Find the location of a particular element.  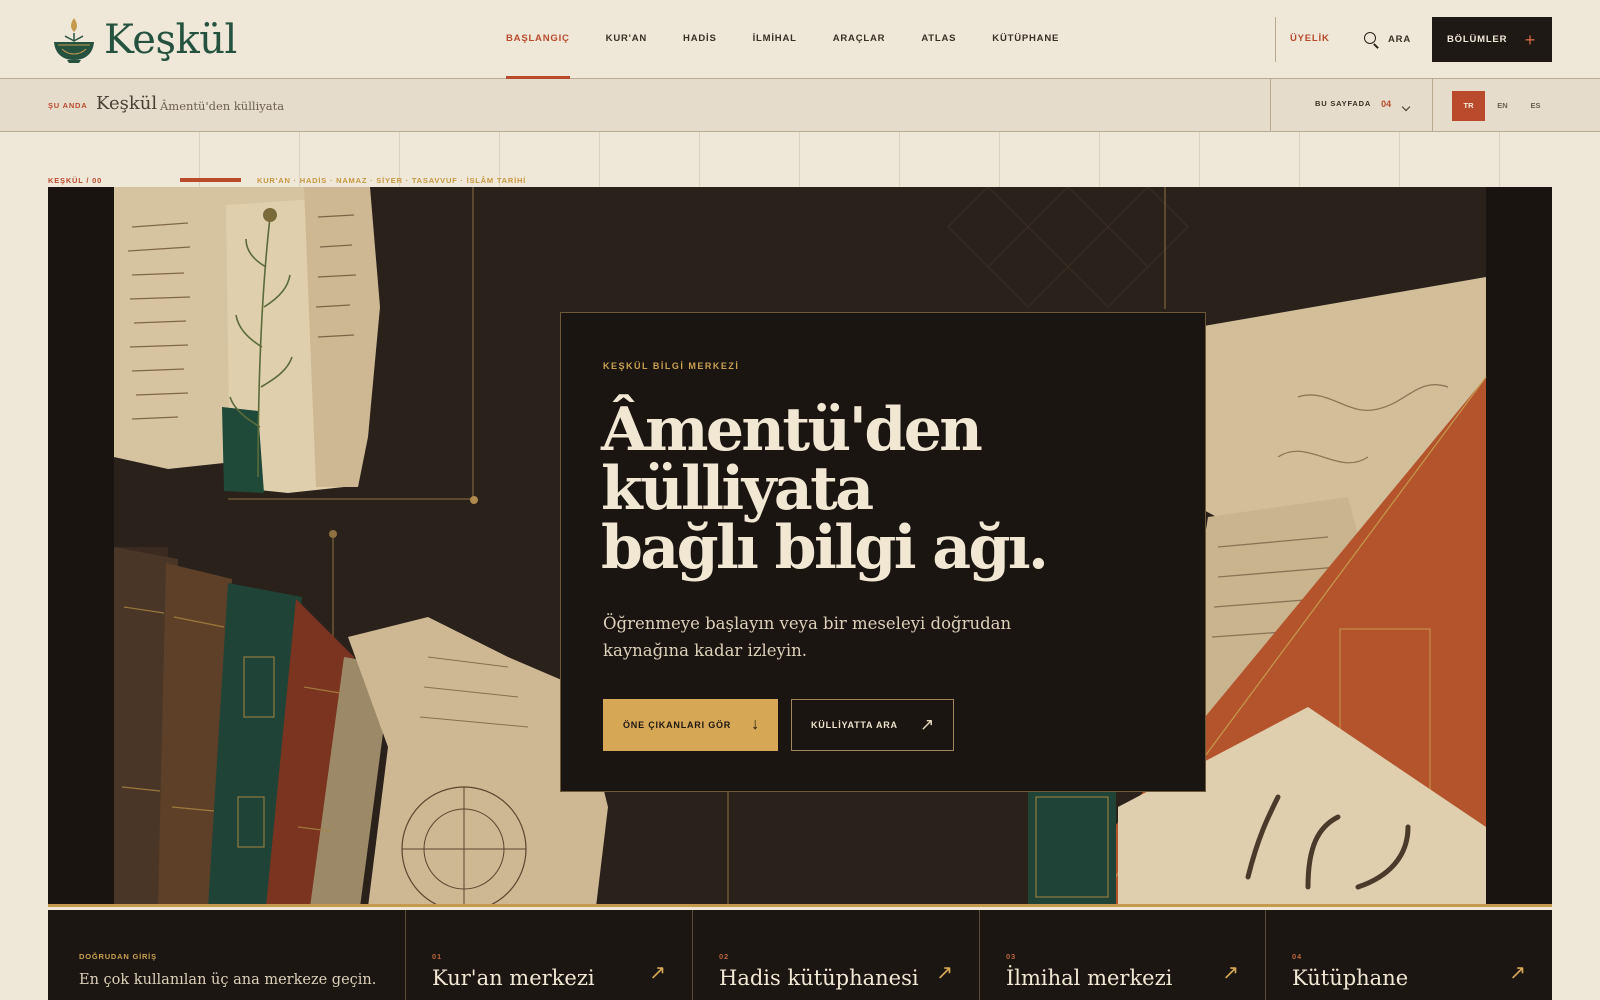

lang-es: ES is located at coordinates (1535, 106).